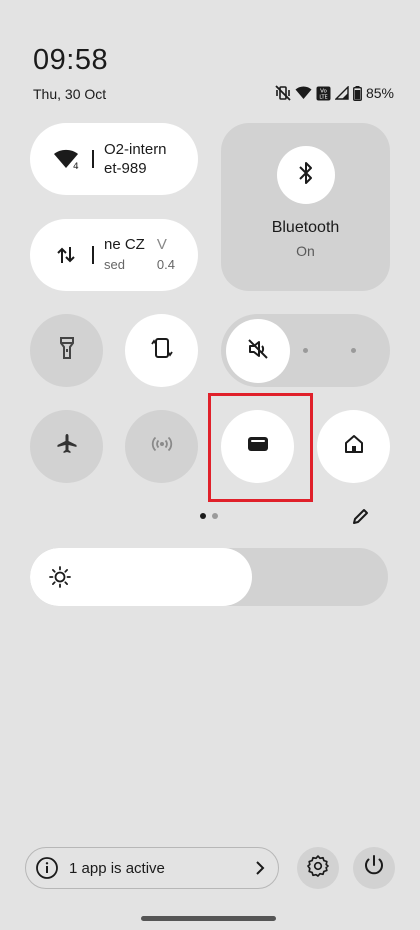 The height and width of the screenshot is (930, 420). Describe the element at coordinates (161, 244) in the screenshot. I see `carrier-name-2: V` at that location.